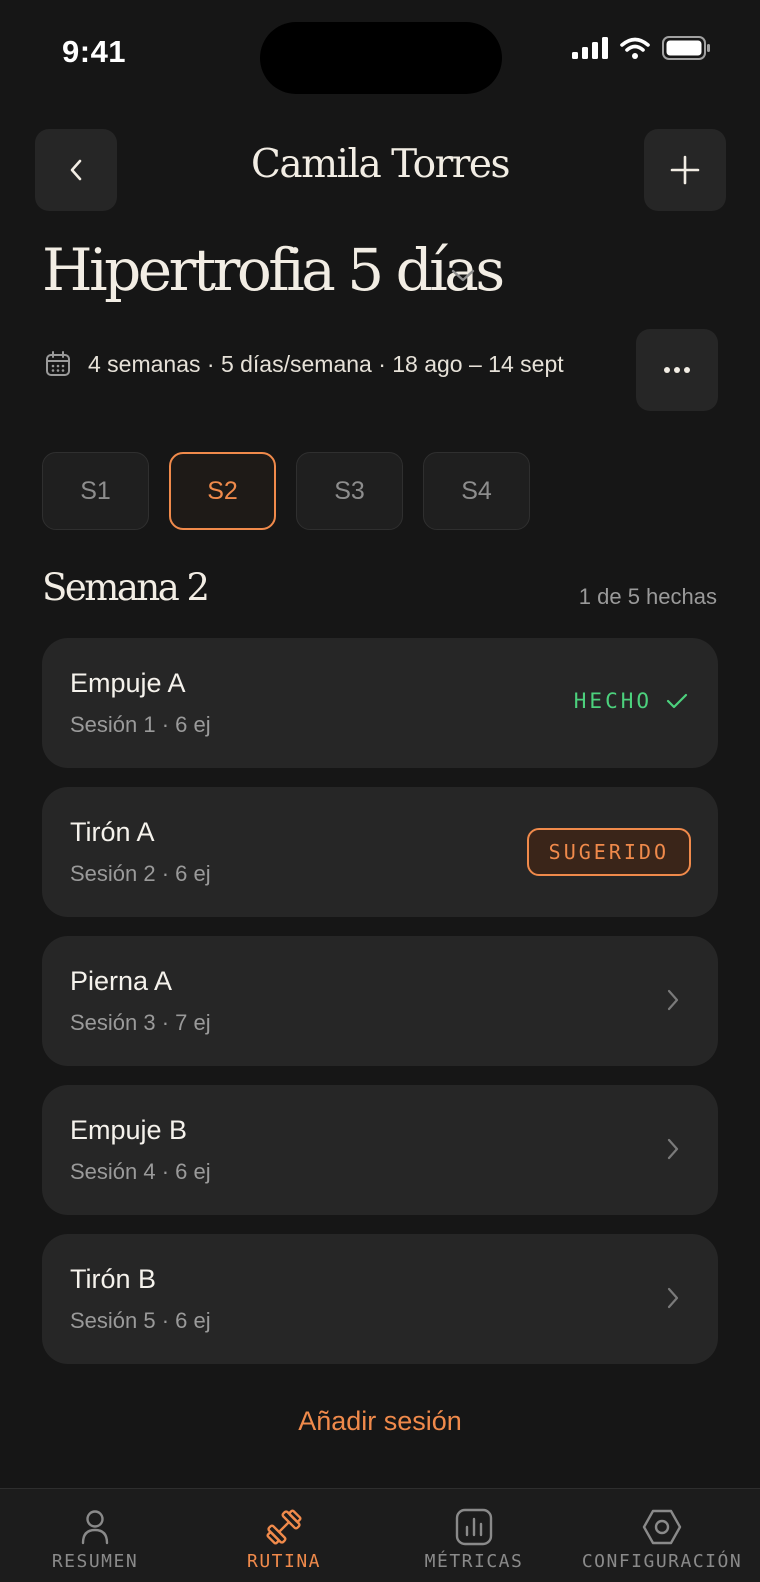  What do you see at coordinates (140, 1320) in the screenshot?
I see `session-details: Sesión 5 · 6 ej` at bounding box center [140, 1320].